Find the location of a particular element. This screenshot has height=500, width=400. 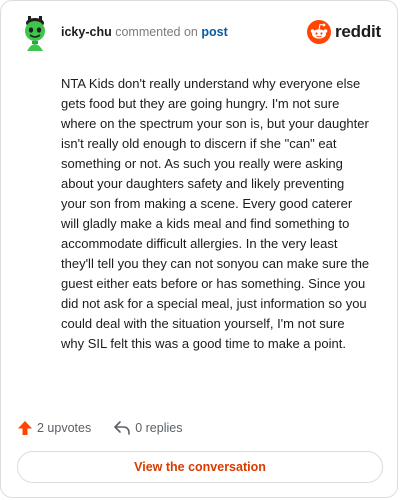

comment-actions: 2 upvotes 0 replies is located at coordinates (110, 428).